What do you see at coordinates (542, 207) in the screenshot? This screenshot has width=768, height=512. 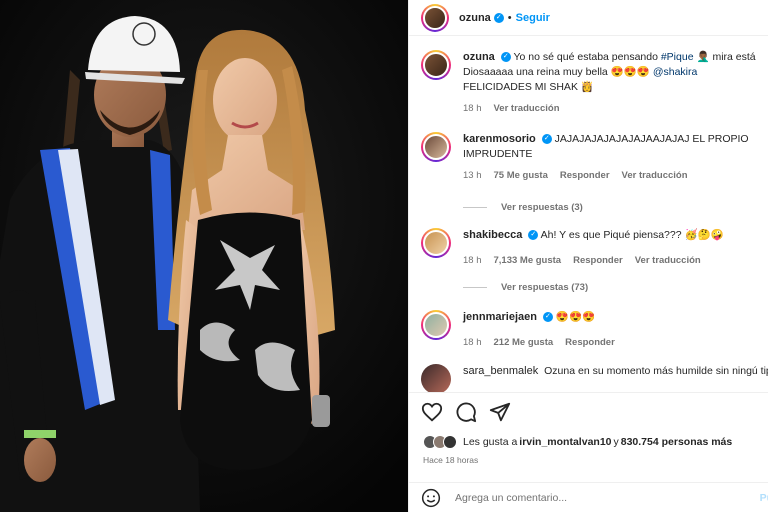 I see `view-replies-label: Ver respuestas (3)` at bounding box center [542, 207].